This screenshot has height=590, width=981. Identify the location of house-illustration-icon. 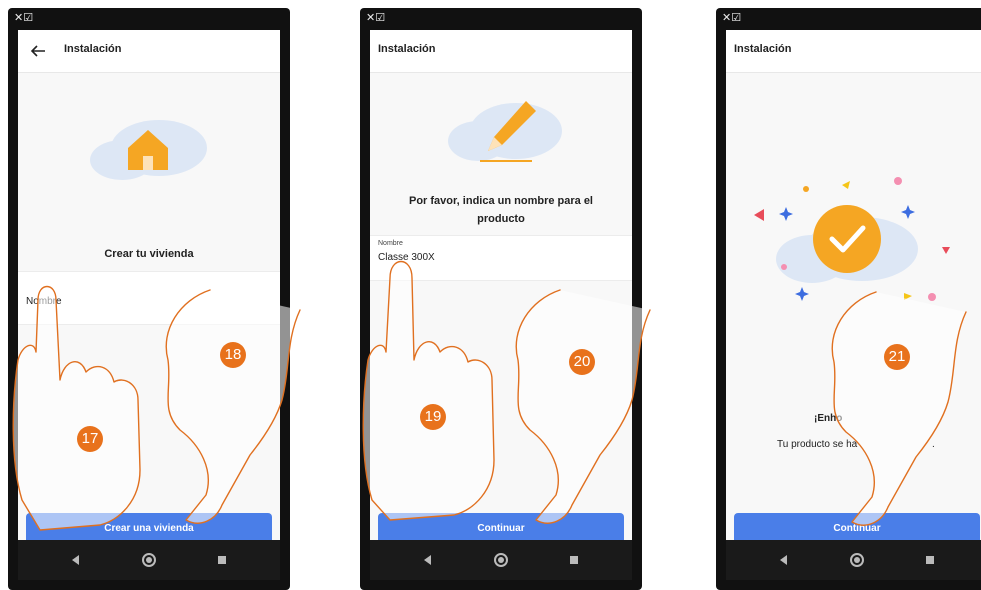
(148, 150).